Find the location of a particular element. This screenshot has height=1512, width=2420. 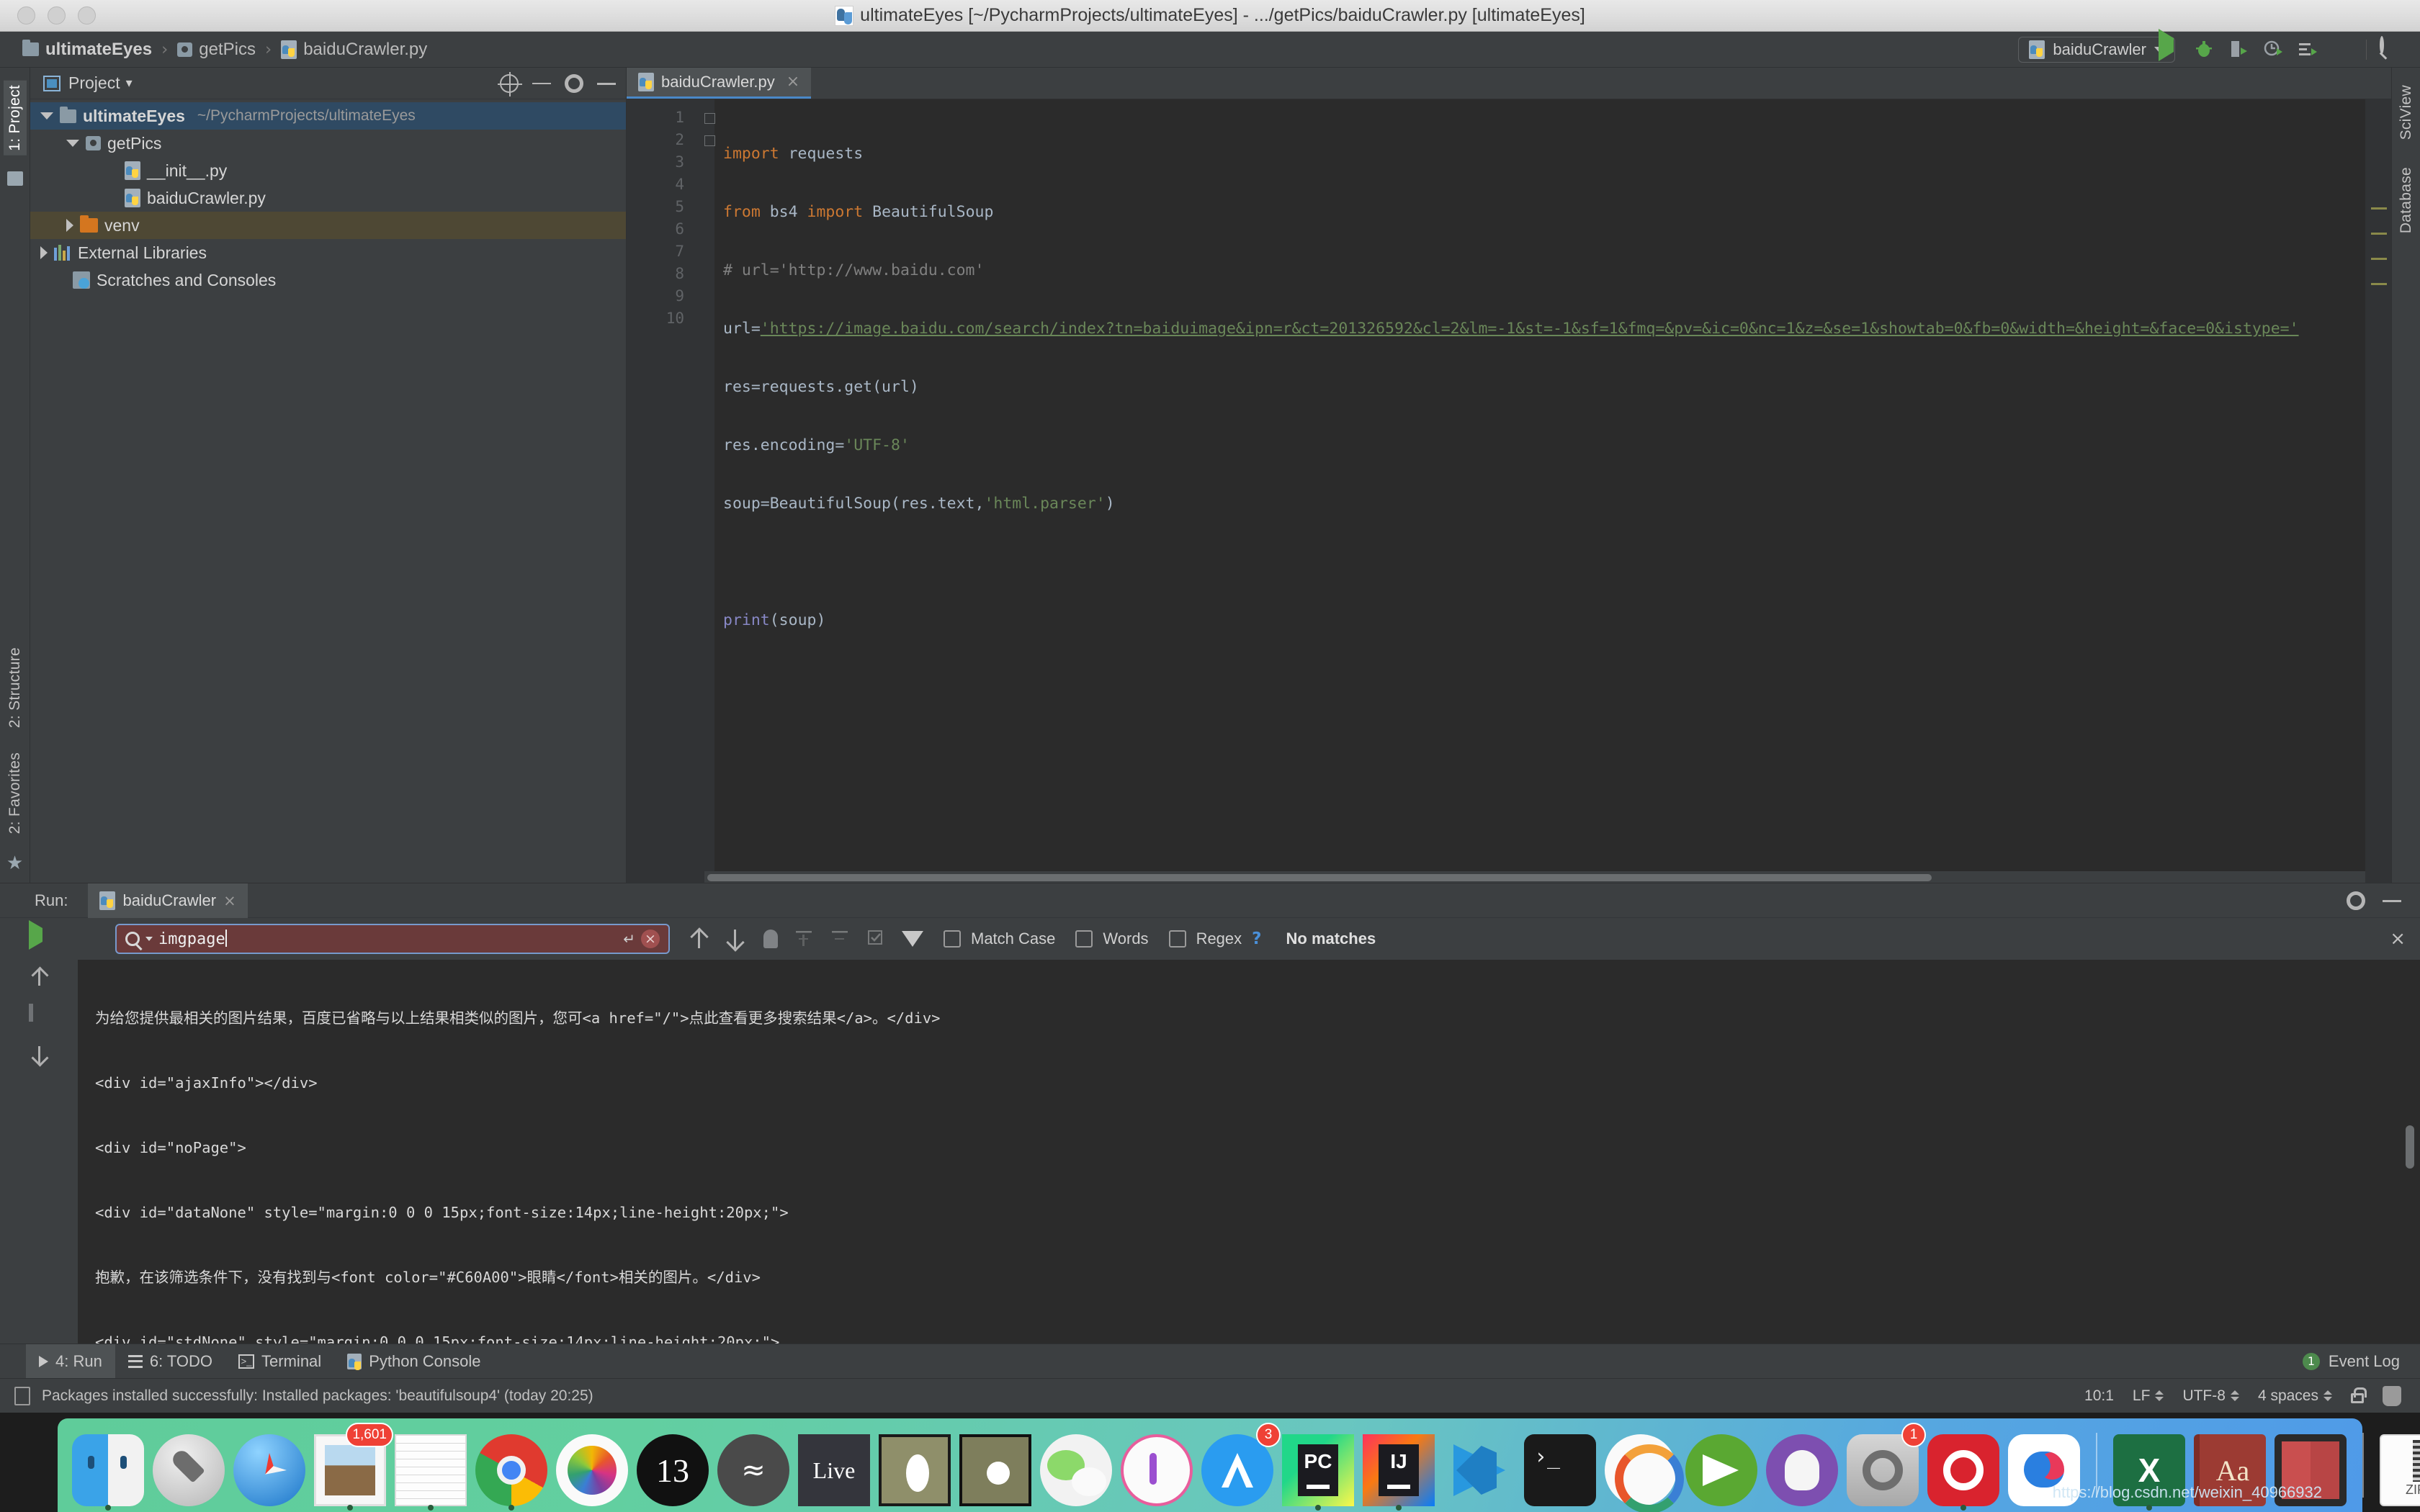

rerun-icon is located at coordinates (39, 935).